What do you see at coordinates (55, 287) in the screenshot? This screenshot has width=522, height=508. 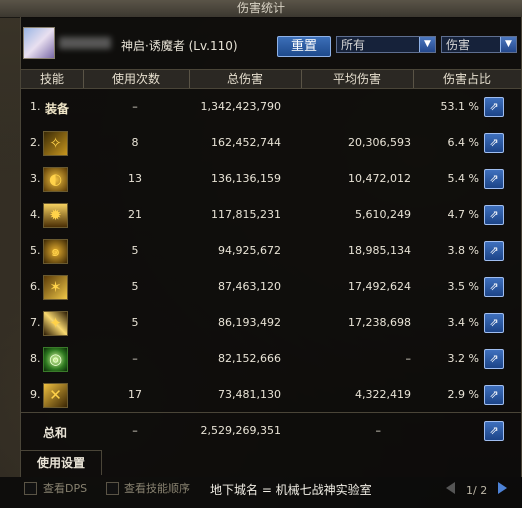 I see `golden-strike-skill-icon: ✶` at bounding box center [55, 287].